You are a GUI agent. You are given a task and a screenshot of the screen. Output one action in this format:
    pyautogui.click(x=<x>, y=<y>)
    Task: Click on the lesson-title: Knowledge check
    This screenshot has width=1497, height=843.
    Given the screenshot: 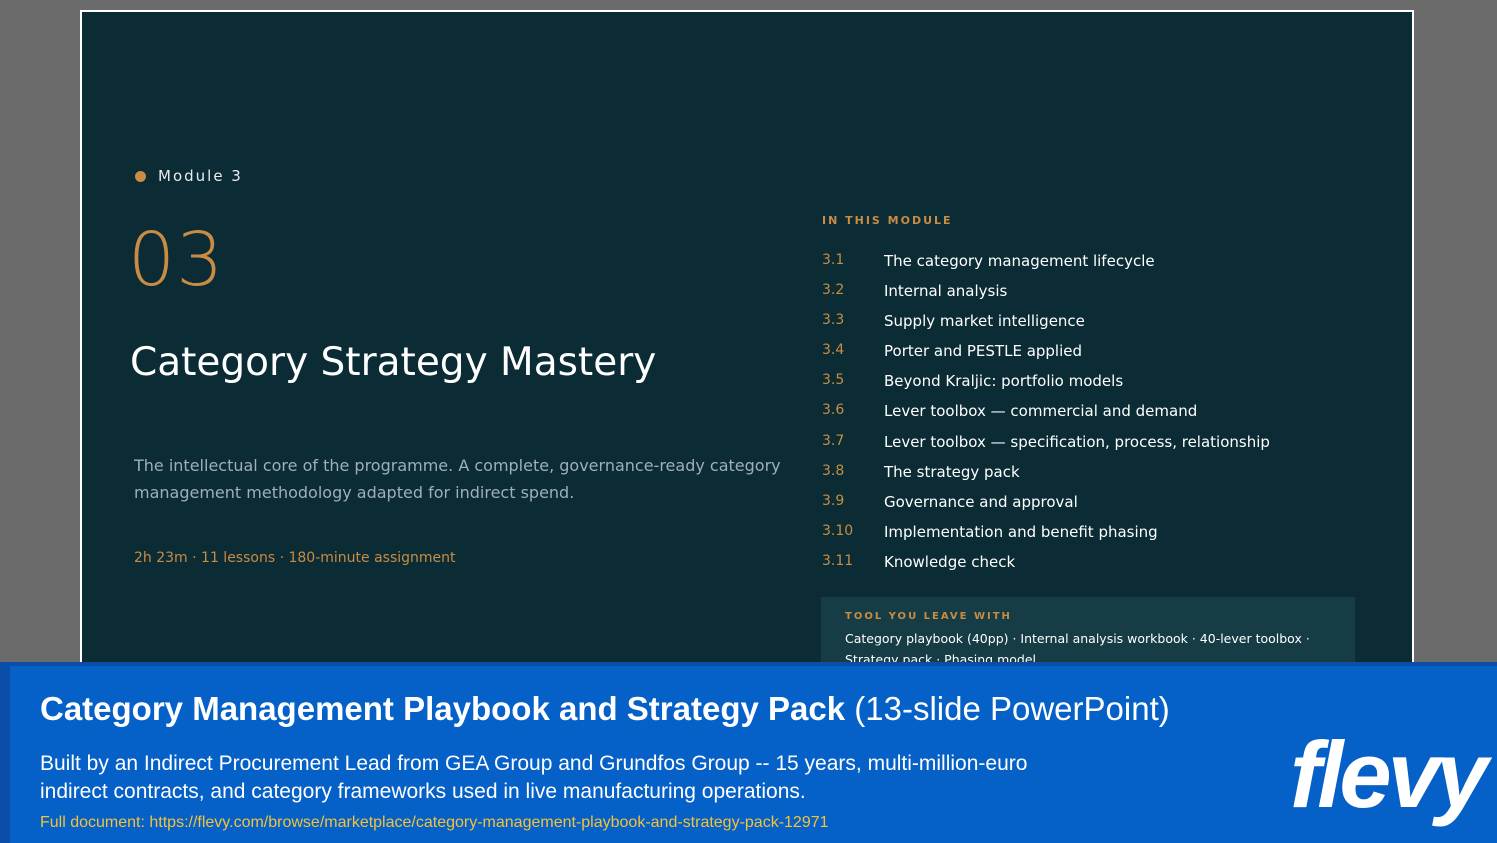 What is the action you would take?
    pyautogui.click(x=950, y=561)
    